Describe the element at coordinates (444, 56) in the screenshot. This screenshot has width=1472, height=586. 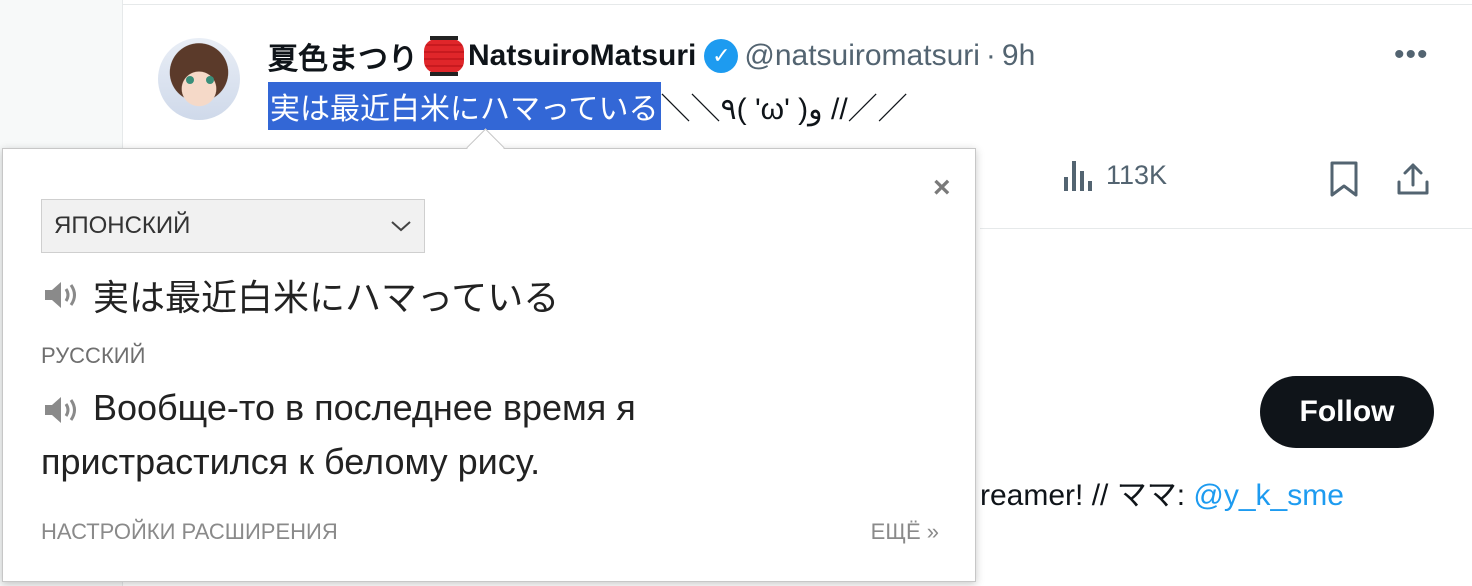
I see `lantern-emoji-icon` at that location.